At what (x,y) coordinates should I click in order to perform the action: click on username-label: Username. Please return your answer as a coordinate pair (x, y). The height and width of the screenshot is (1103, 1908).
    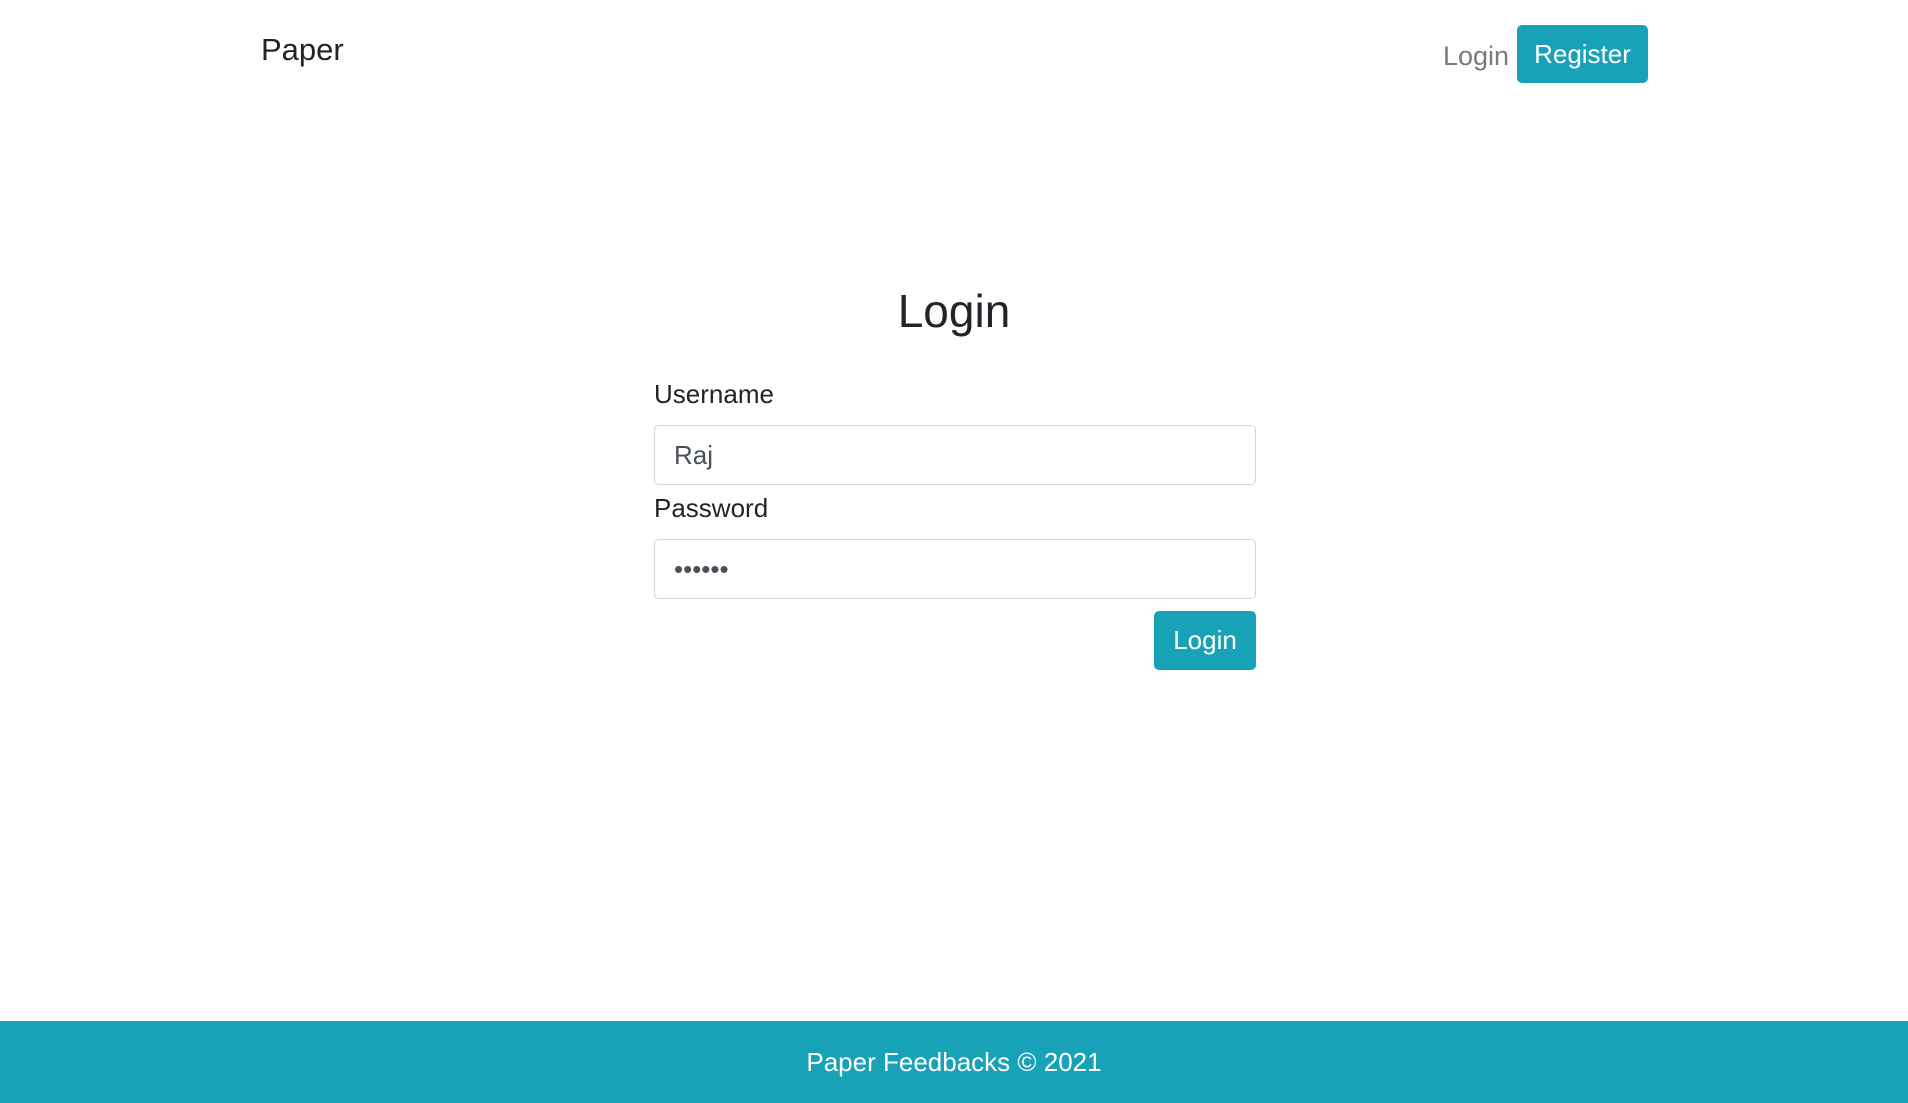
    Looking at the image, I should click on (714, 394).